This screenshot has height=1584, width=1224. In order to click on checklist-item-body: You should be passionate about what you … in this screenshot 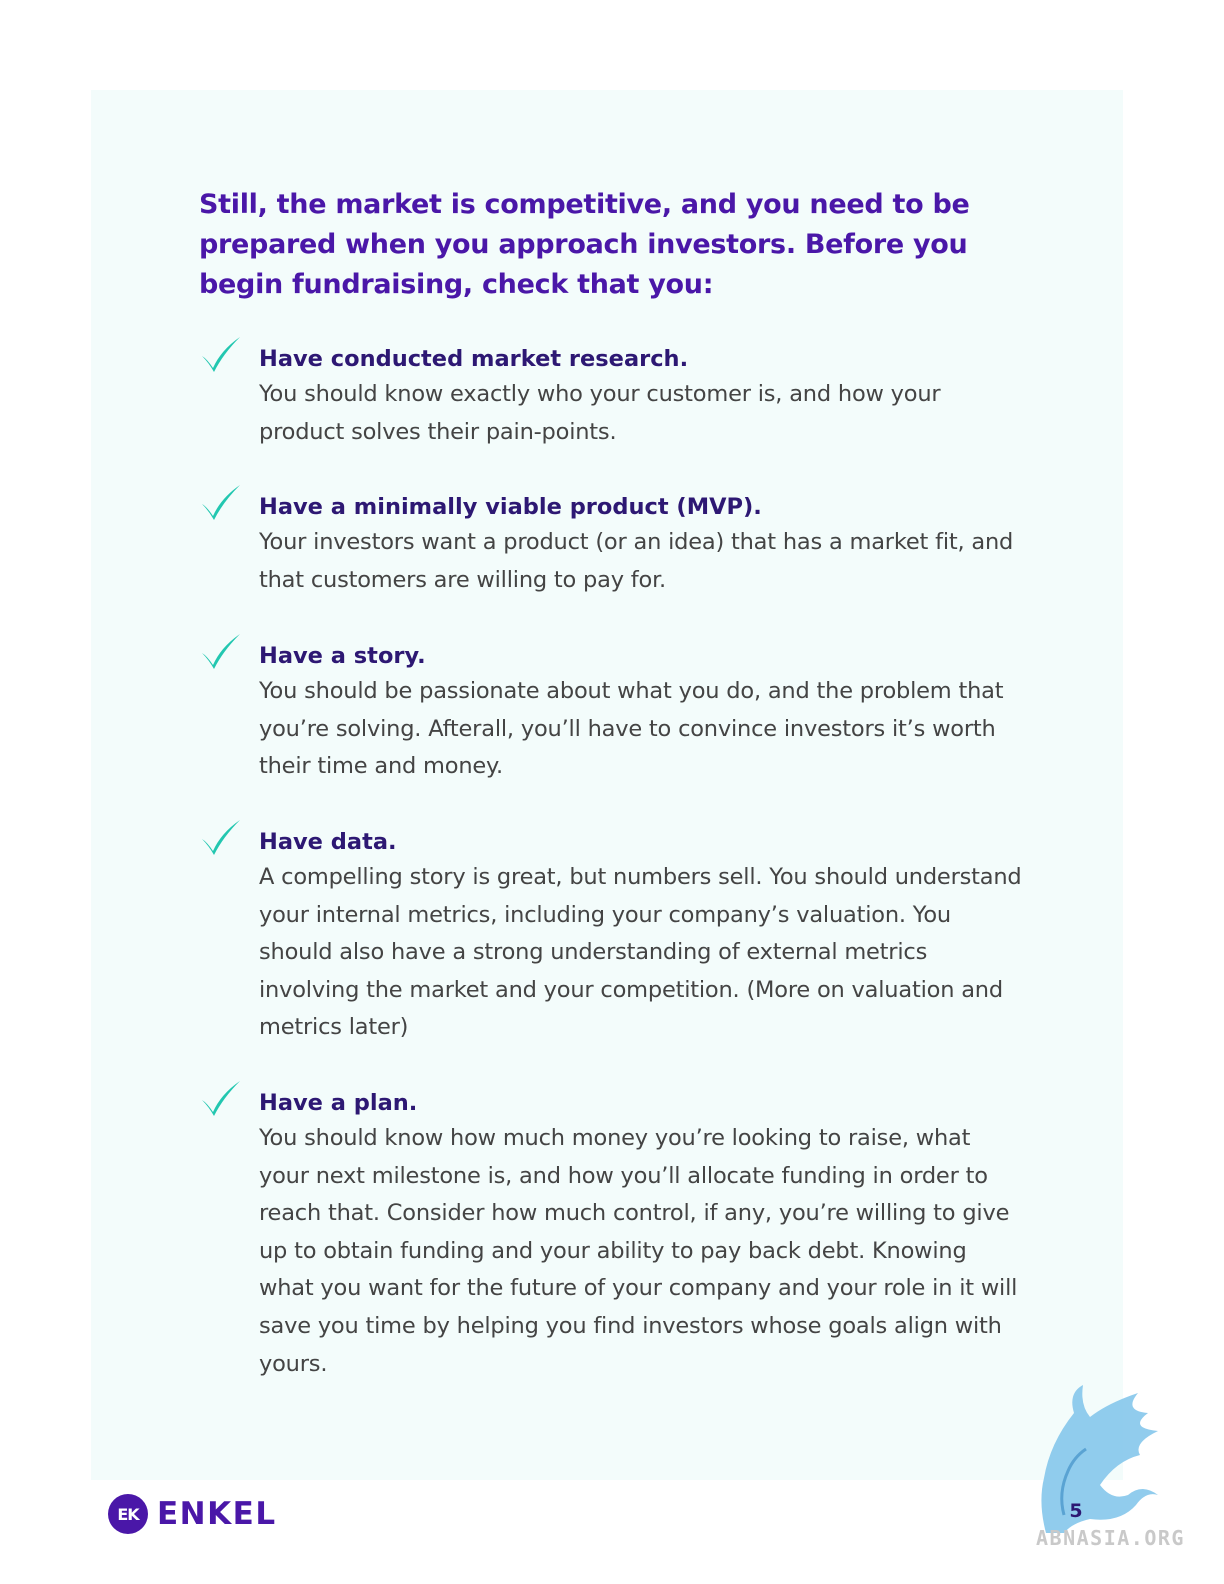, I will do `click(631, 729)`.